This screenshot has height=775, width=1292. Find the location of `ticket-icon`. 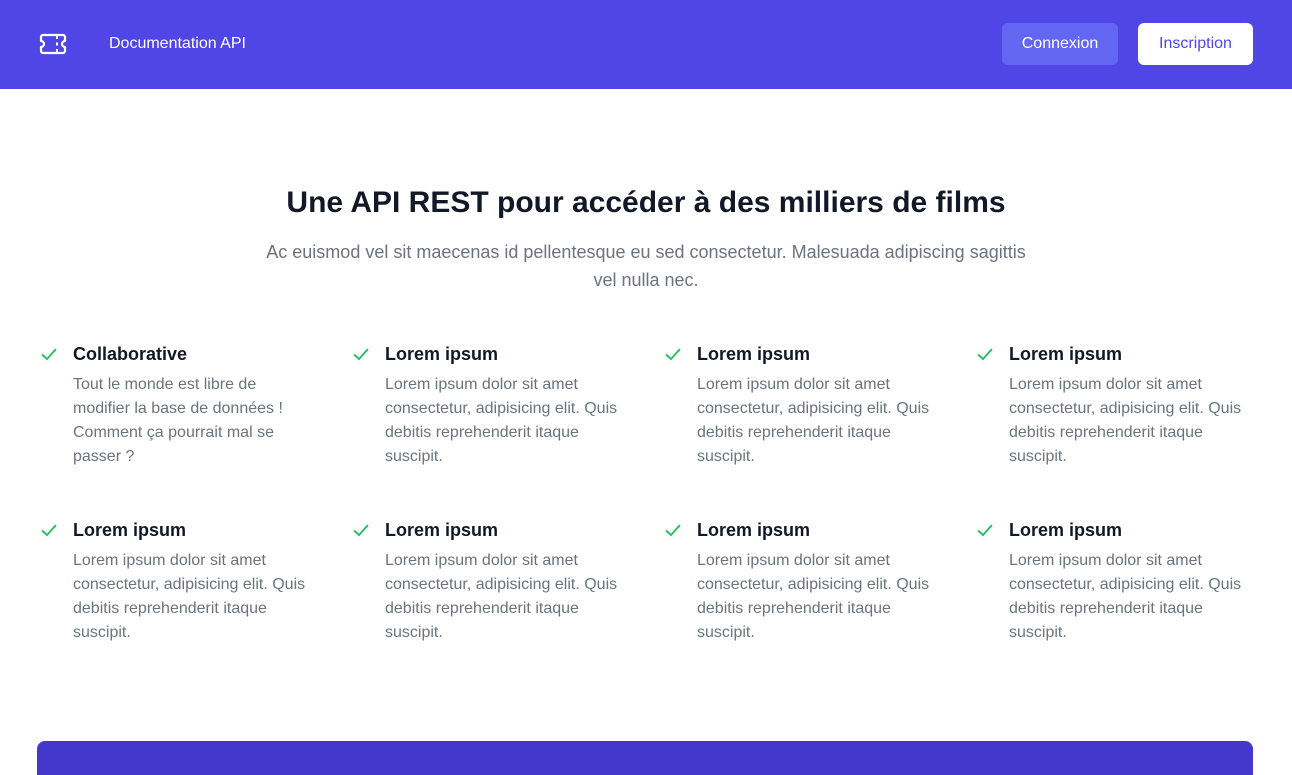

ticket-icon is located at coordinates (53, 44).